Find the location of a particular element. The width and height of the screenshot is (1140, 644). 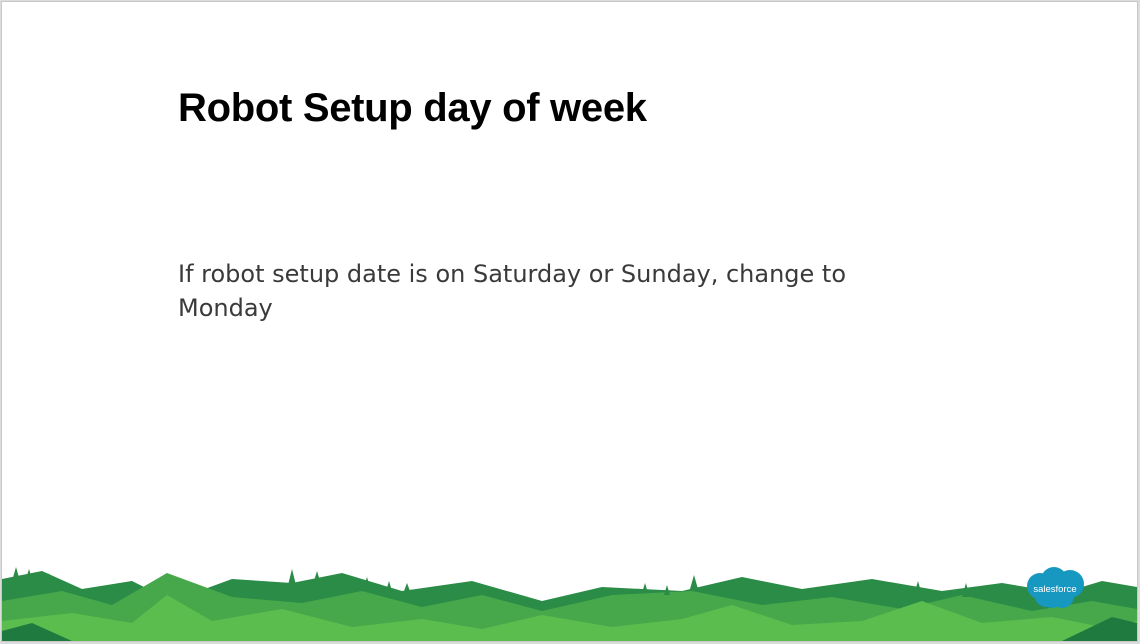

salesforce-logo-text: salesforce is located at coordinates (1054, 589).